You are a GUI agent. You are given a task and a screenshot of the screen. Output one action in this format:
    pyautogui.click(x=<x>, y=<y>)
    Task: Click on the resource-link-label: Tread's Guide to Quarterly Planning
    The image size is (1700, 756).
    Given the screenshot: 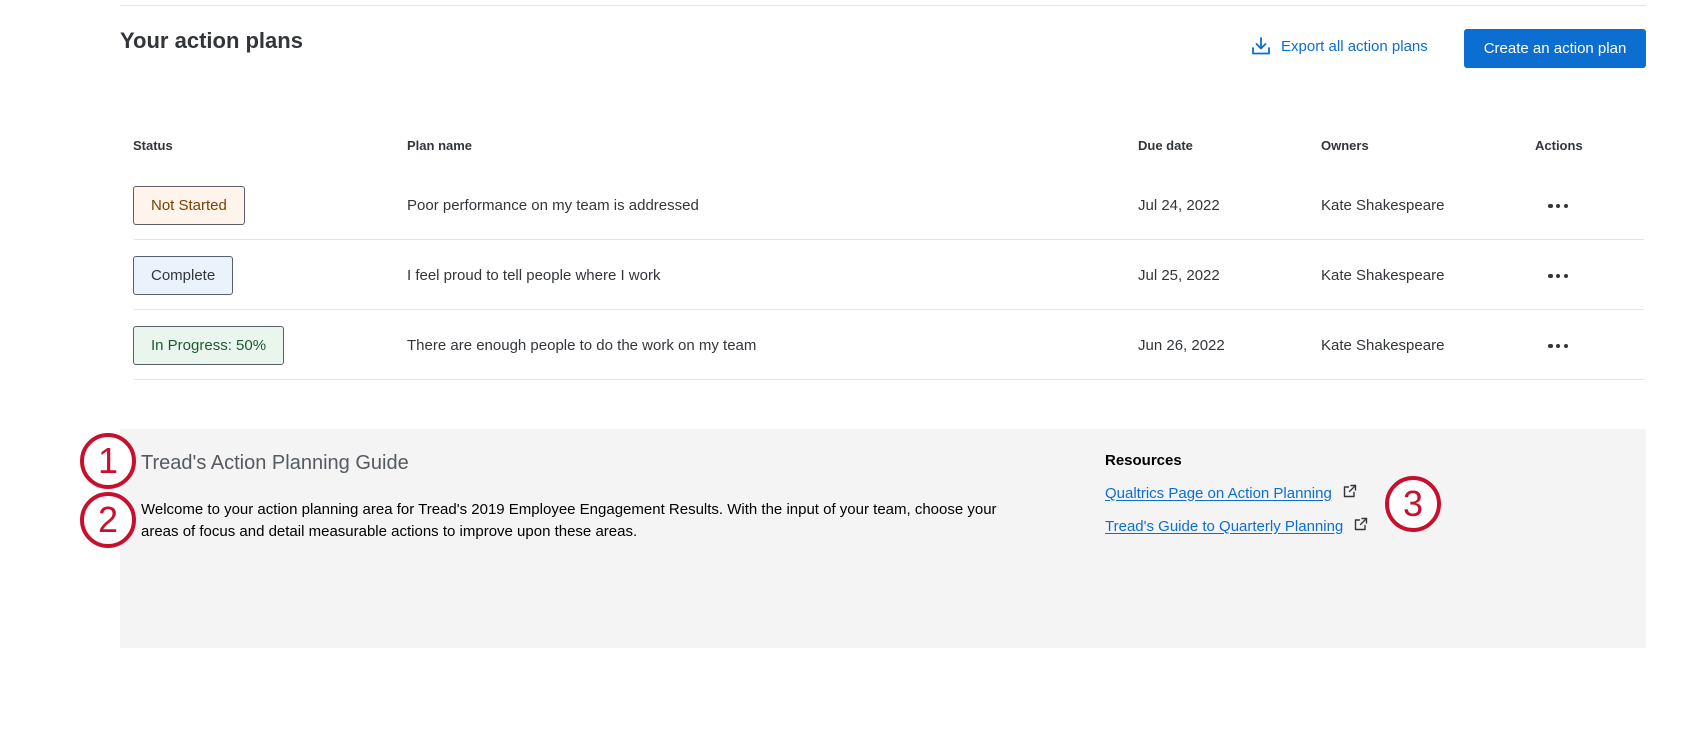 What is the action you would take?
    pyautogui.click(x=1224, y=526)
    